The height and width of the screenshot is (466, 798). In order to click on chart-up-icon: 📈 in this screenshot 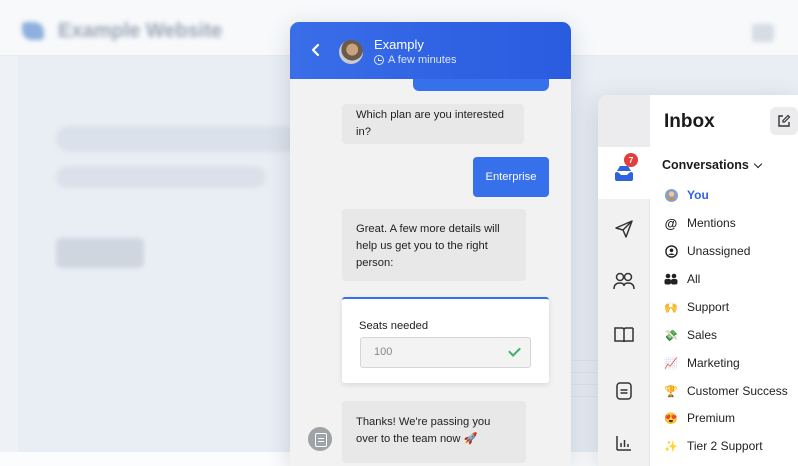, I will do `click(671, 363)`.